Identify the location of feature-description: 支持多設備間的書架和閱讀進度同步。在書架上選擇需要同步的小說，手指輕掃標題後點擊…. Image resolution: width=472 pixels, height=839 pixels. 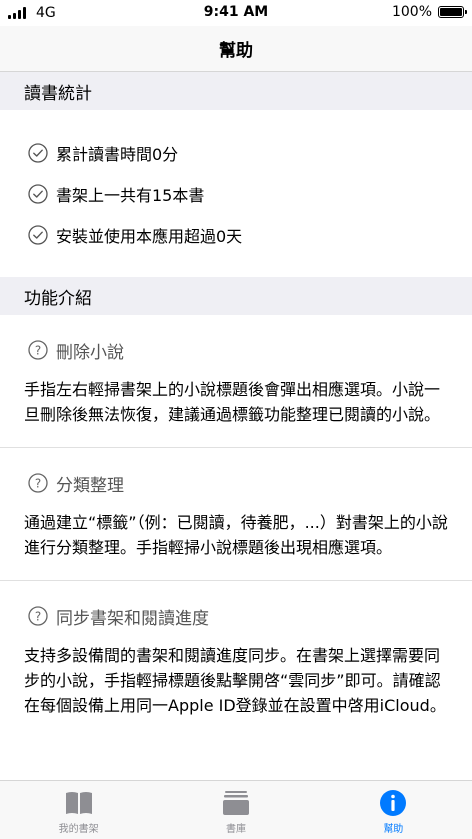
(235, 680).